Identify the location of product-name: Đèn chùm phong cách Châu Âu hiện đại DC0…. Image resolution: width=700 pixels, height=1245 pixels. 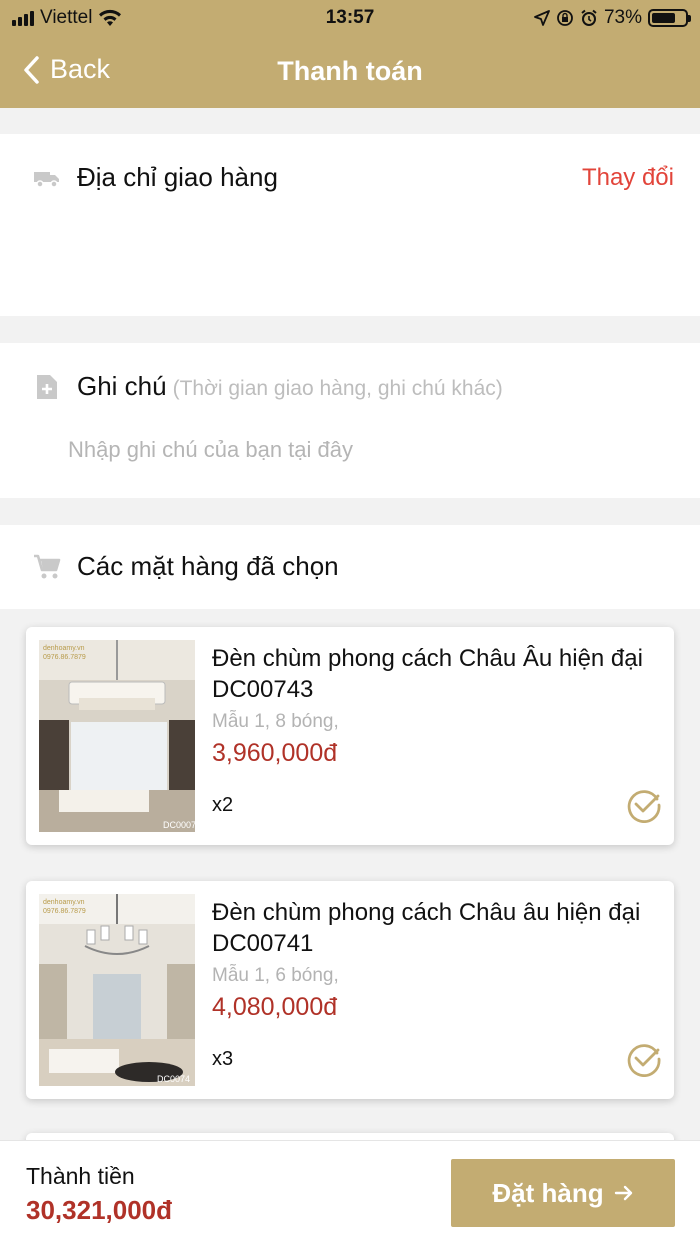
(427, 674).